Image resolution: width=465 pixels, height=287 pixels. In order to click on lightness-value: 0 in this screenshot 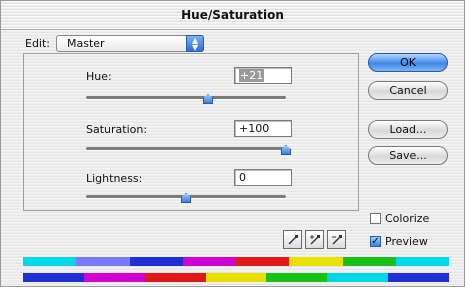, I will do `click(242, 177)`.